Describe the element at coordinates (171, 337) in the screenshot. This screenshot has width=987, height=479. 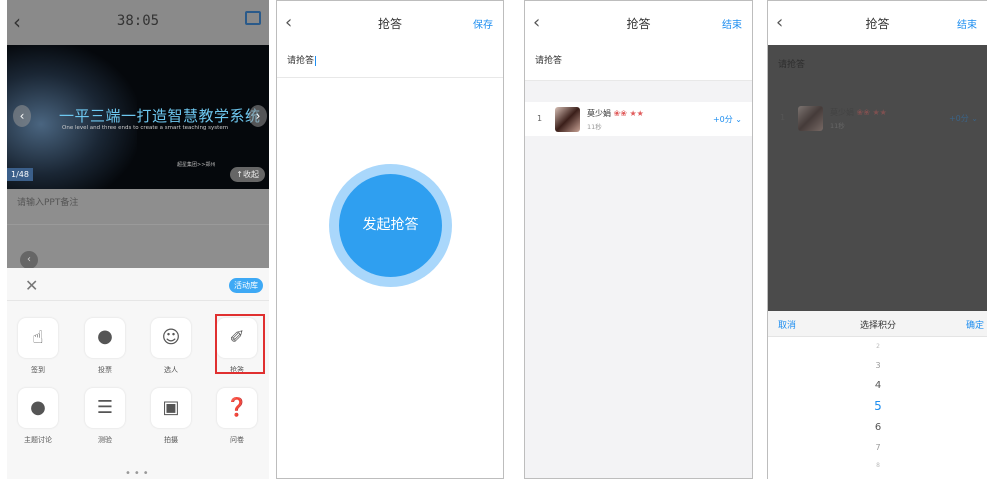
I see `user-check-icon: ☺` at that location.